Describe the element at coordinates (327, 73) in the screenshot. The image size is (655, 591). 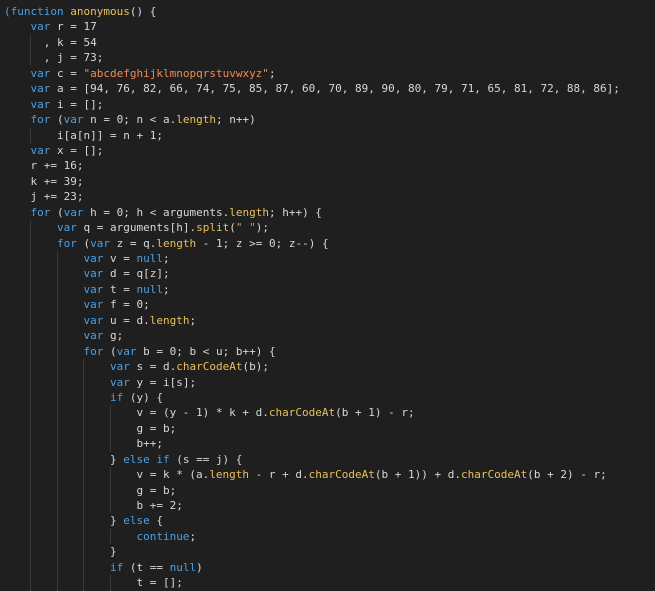
I see `code-line: var c = "abcdefghijklmnopqrstuvwxyz";` at that location.